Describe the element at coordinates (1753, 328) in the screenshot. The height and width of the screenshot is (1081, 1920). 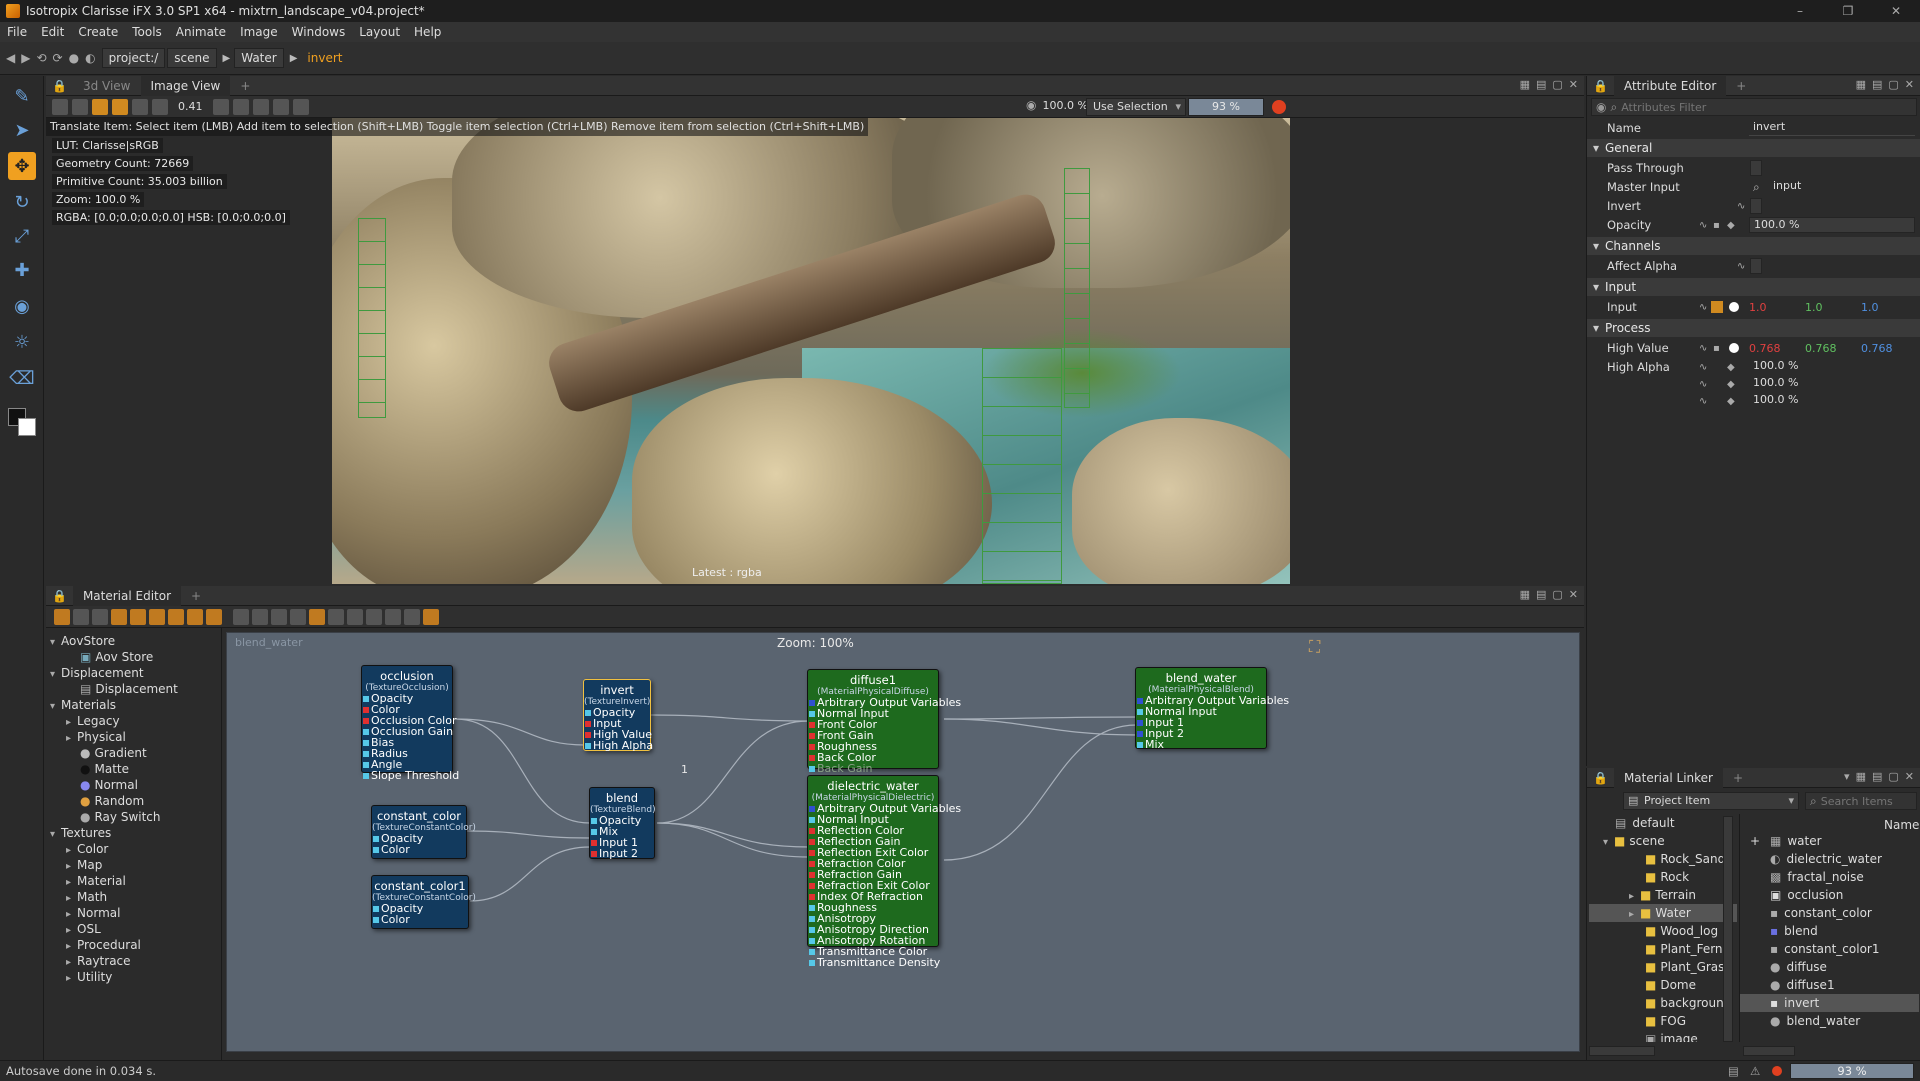
I see `section-process: Process` at that location.